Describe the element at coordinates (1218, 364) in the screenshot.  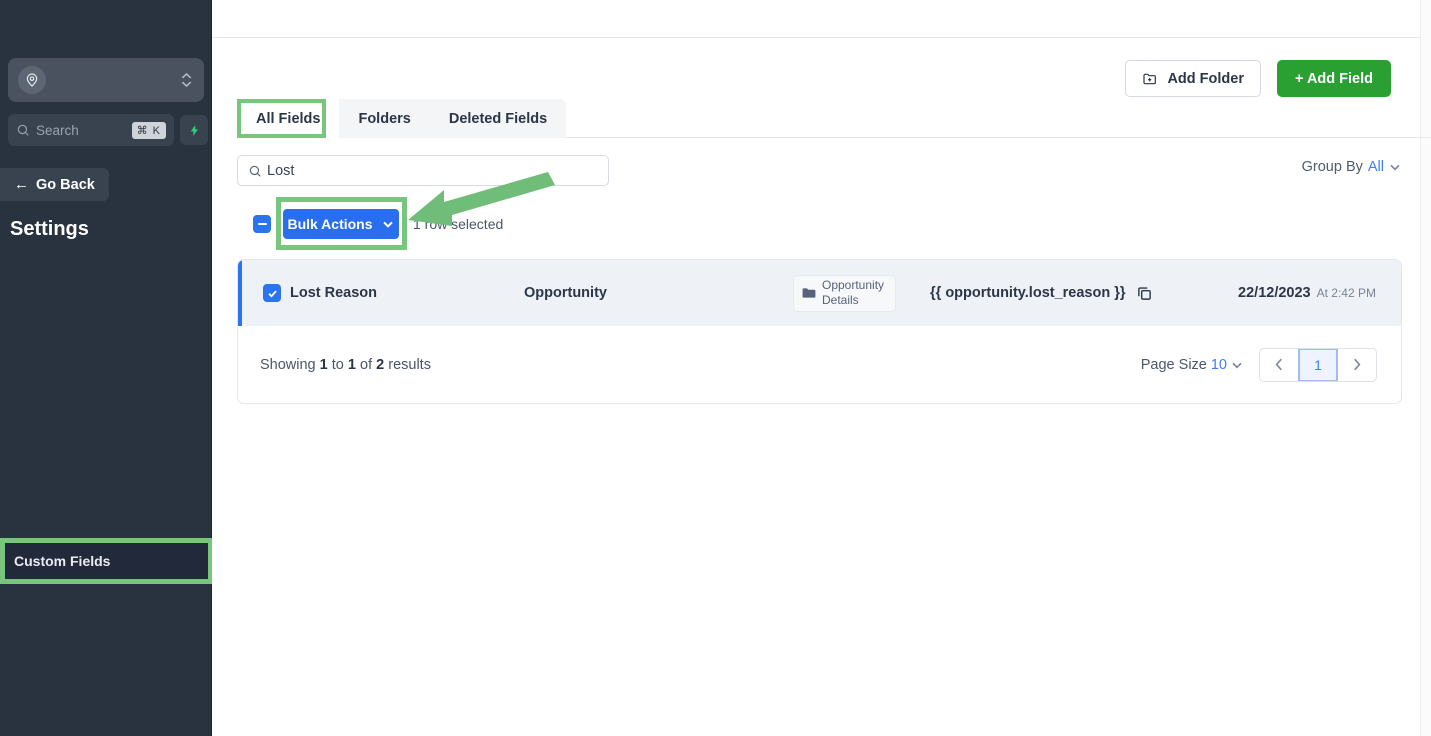
I see `page-size-value: 10` at that location.